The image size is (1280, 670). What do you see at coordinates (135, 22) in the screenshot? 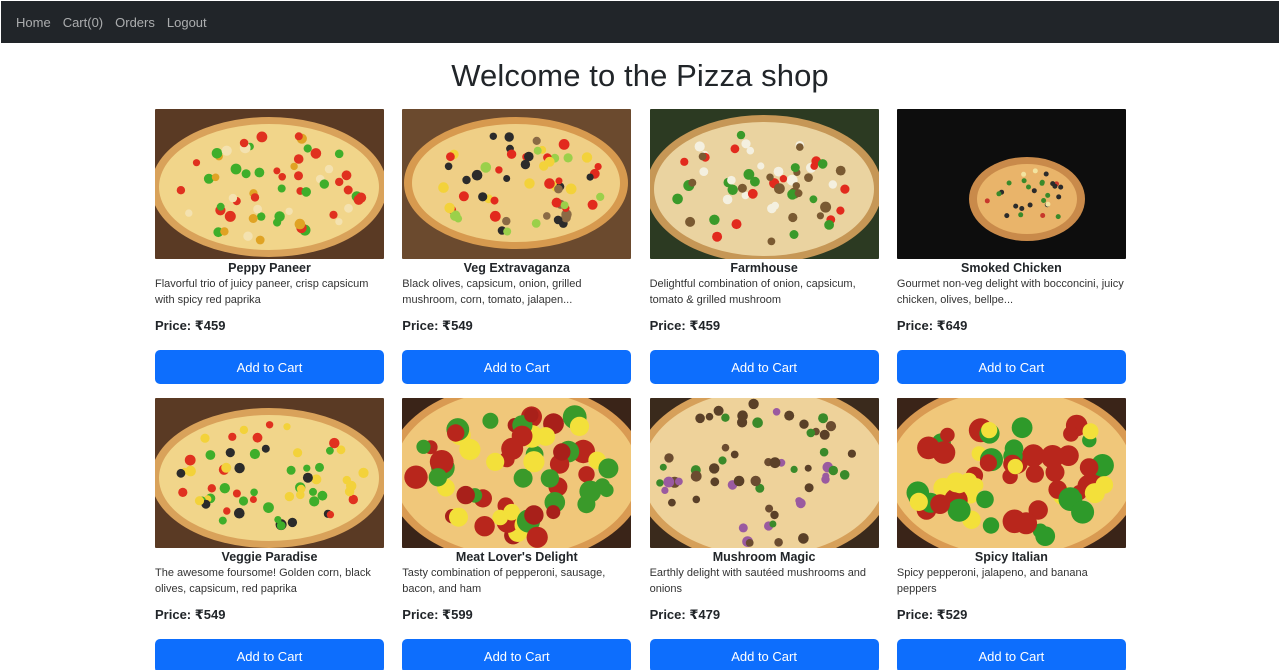
I see `nav-orders-link: Orders` at bounding box center [135, 22].